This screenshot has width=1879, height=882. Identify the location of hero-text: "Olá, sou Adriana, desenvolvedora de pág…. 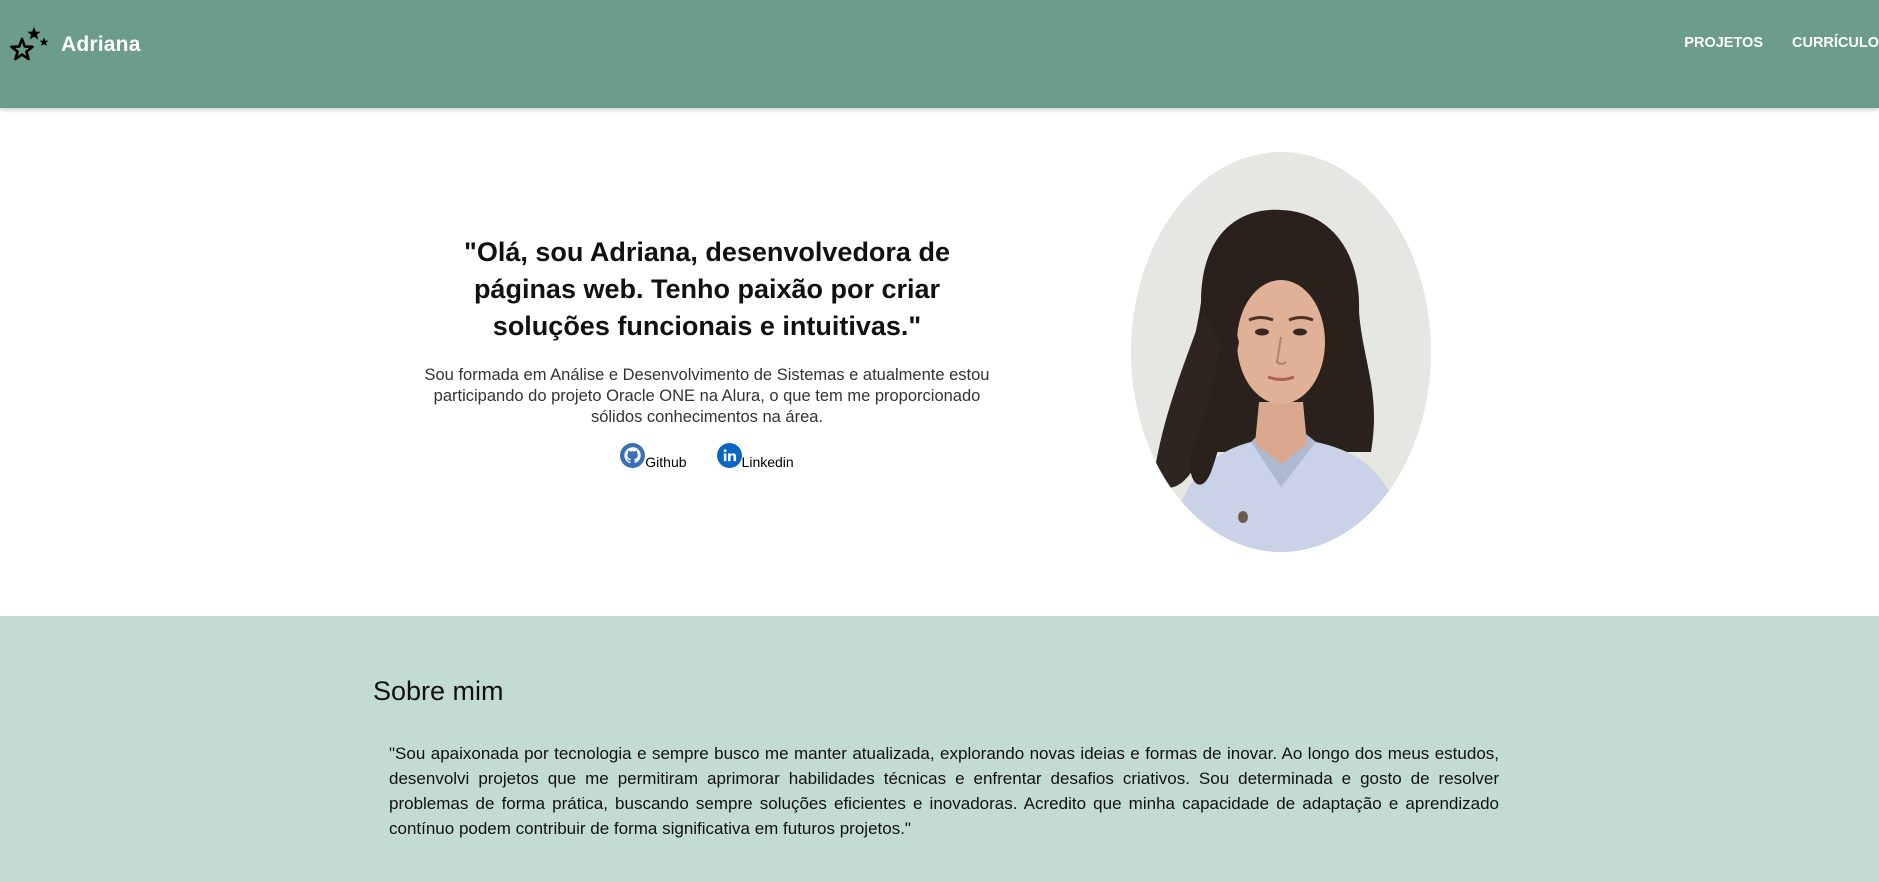
(707, 352).